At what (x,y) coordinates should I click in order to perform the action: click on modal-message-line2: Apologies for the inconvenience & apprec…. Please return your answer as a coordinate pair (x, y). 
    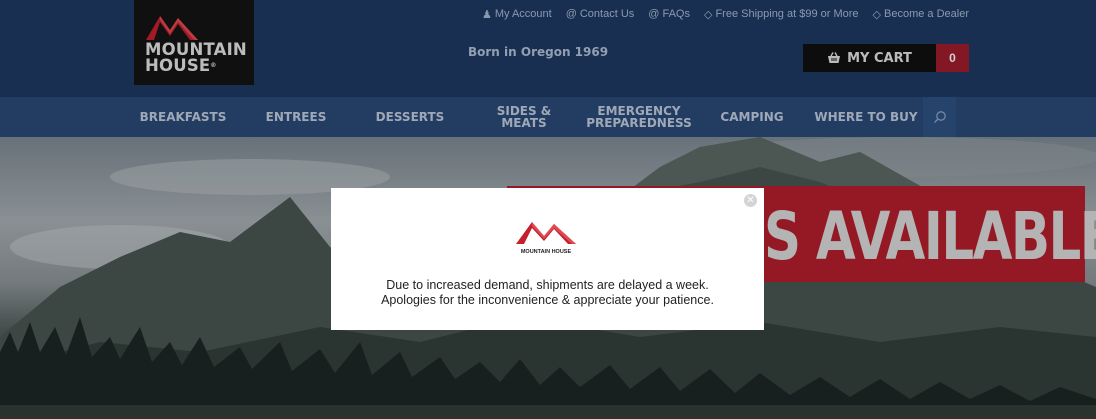
    Looking at the image, I should click on (547, 300).